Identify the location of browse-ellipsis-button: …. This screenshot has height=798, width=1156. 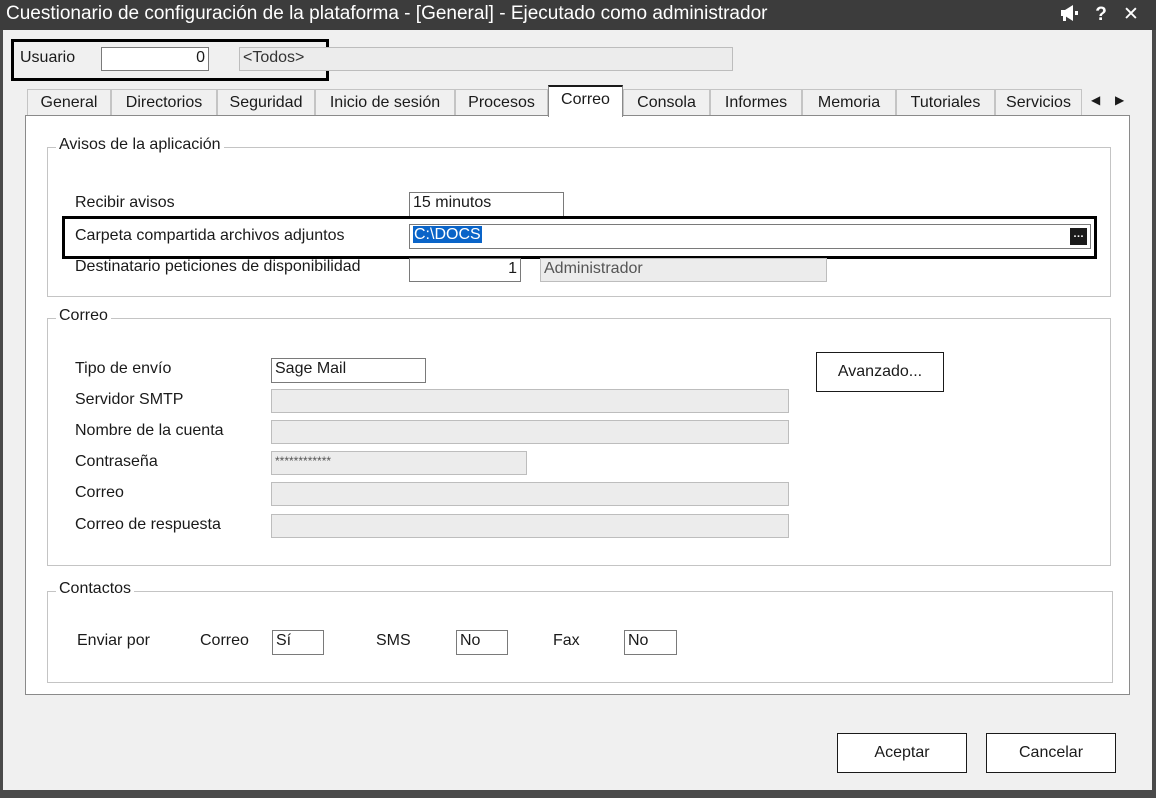
(1078, 236).